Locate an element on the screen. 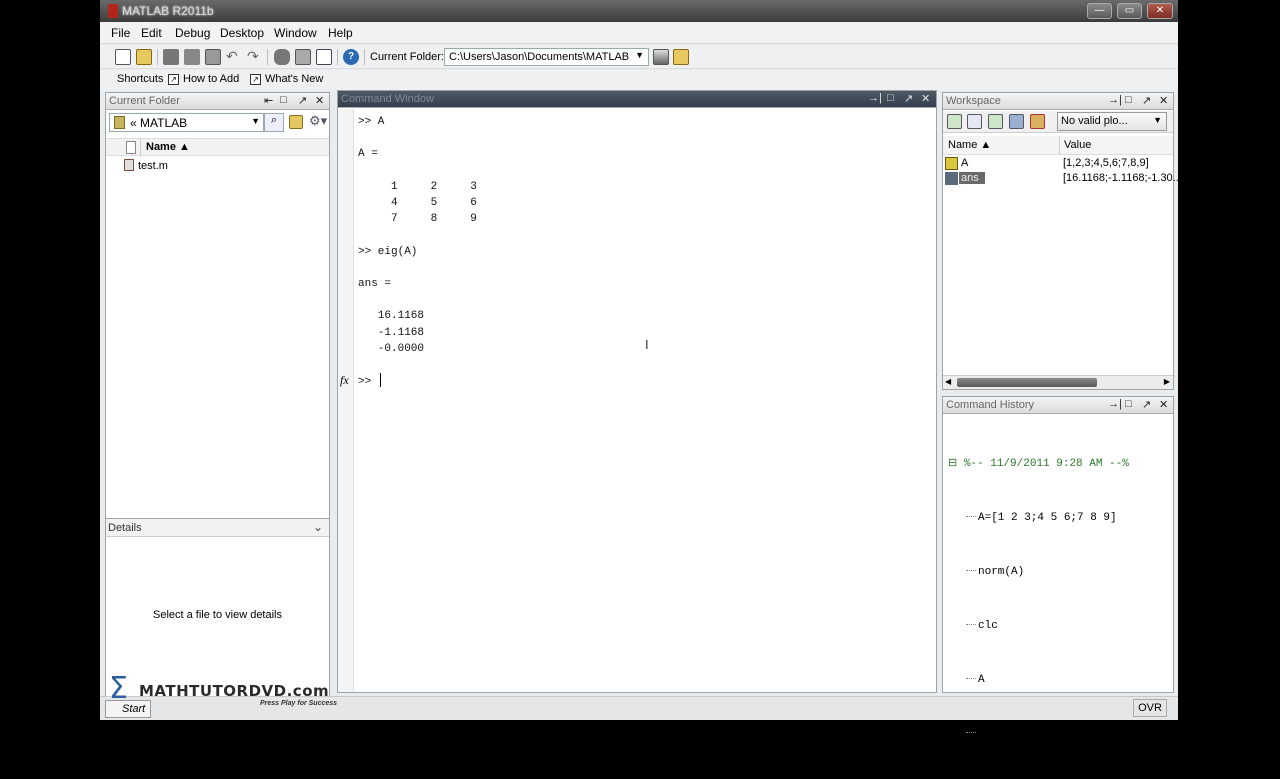 This screenshot has width=1280, height=779. details-message: Select a file to view details is located at coordinates (217, 615).